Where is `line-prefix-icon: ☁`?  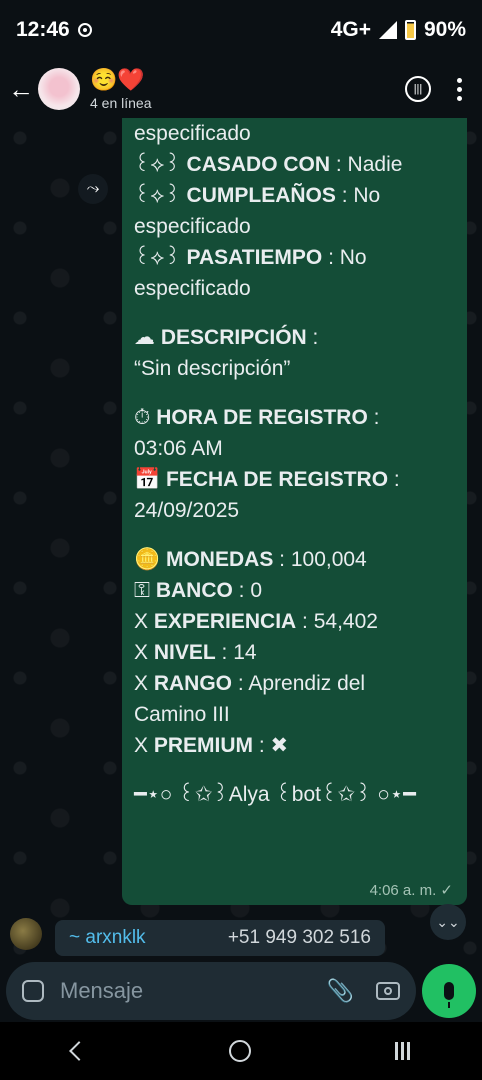 line-prefix-icon: ☁ is located at coordinates (147, 337).